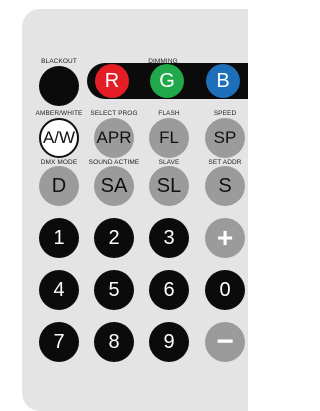 The height and width of the screenshot is (411, 320). Describe the element at coordinates (112, 81) in the screenshot. I see `red-button: R` at that location.